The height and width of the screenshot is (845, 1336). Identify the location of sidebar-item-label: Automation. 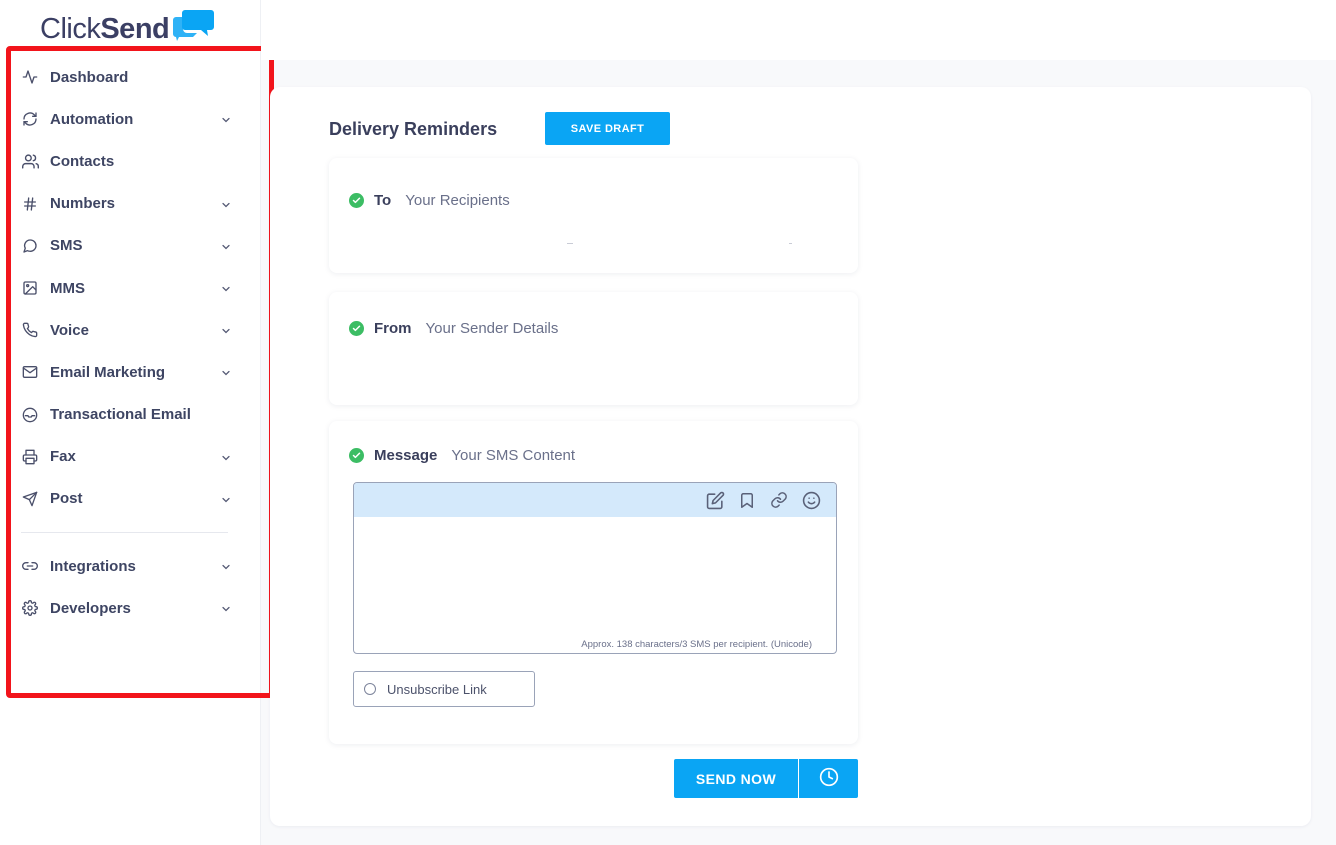
(92, 119).